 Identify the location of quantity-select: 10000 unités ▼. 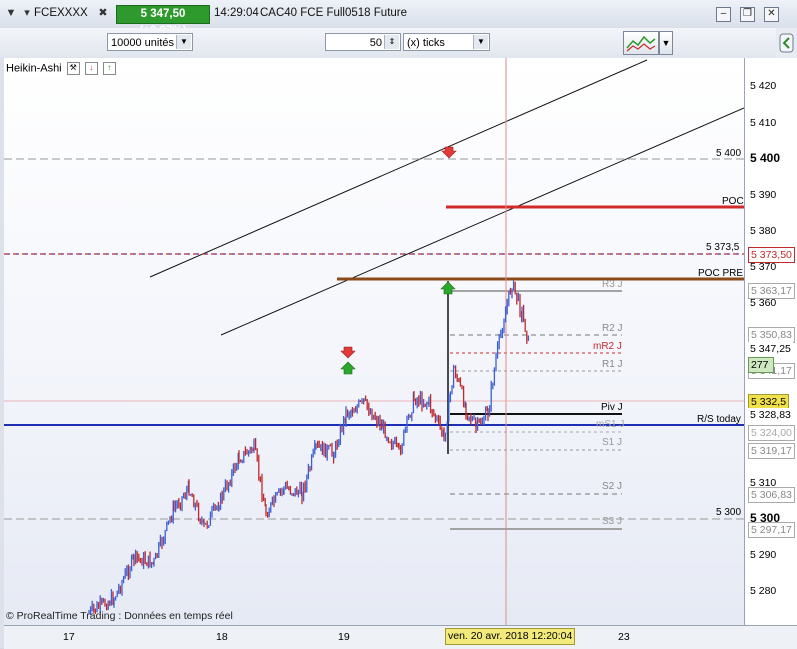
(150, 42).